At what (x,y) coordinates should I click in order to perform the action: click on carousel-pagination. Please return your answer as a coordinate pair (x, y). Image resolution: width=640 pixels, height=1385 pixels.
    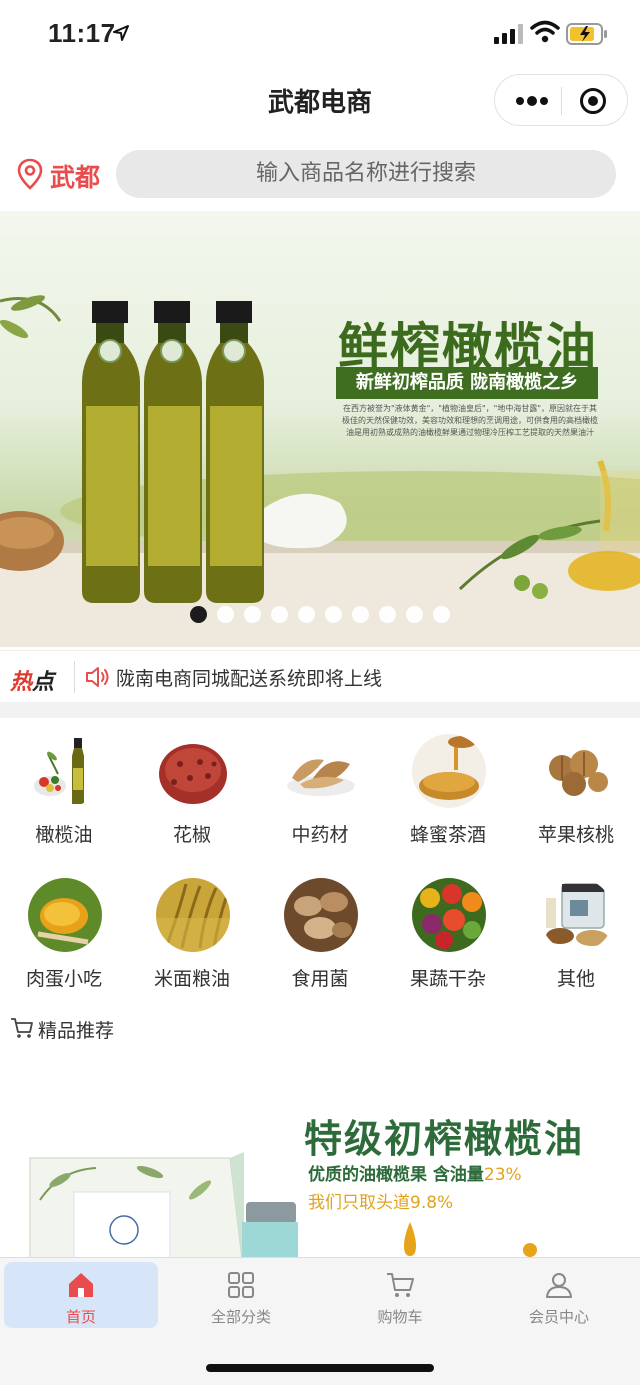
    Looking at the image, I should click on (320, 615).